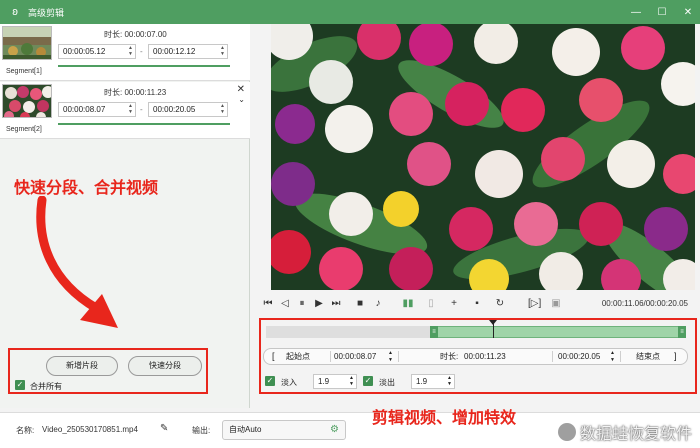 The height and width of the screenshot is (448, 700). What do you see at coordinates (97, 51) in the screenshot?
I see `segment-start-field: 00:00:05.12 ▲ ▼` at bounding box center [97, 51].